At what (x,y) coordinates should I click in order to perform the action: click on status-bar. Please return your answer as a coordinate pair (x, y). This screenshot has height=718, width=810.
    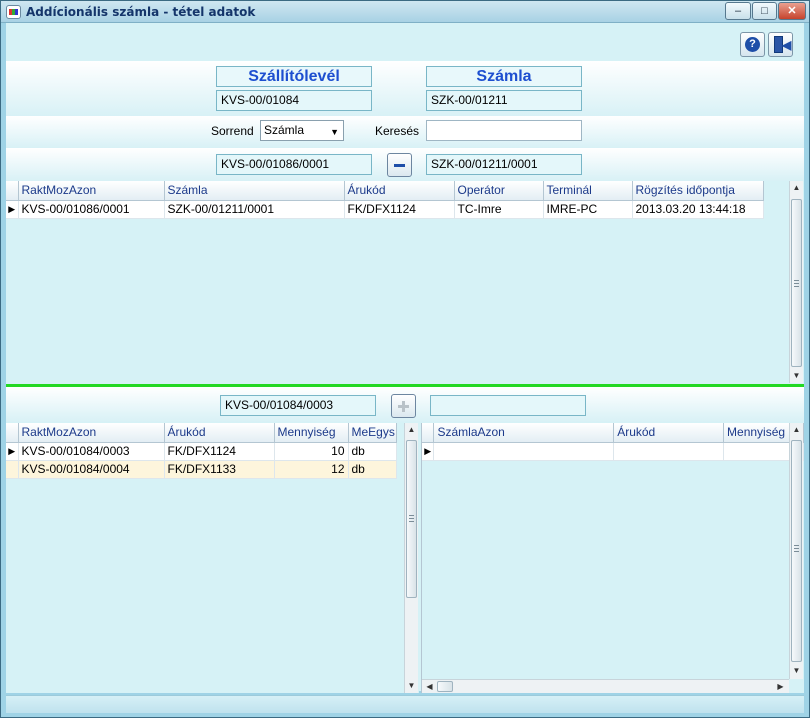
    Looking at the image, I should click on (405, 704).